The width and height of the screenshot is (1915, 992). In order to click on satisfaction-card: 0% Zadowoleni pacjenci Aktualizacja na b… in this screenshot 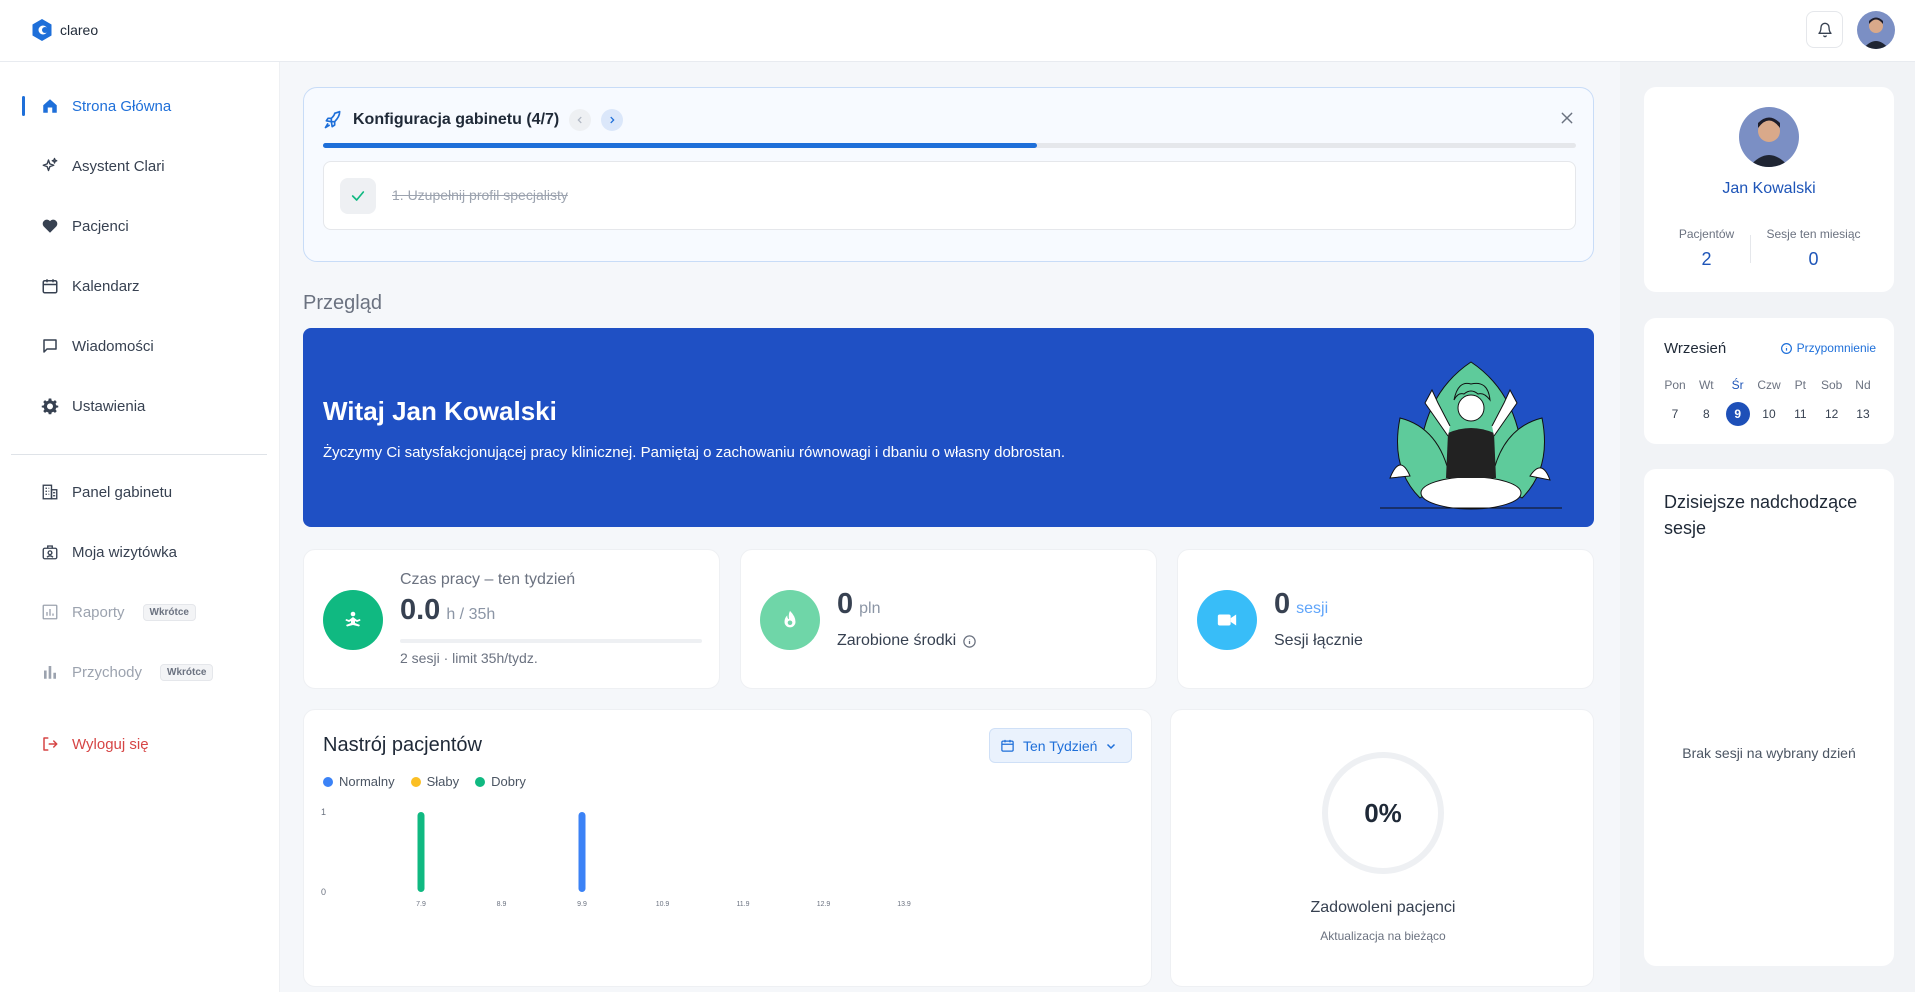, I will do `click(1382, 848)`.